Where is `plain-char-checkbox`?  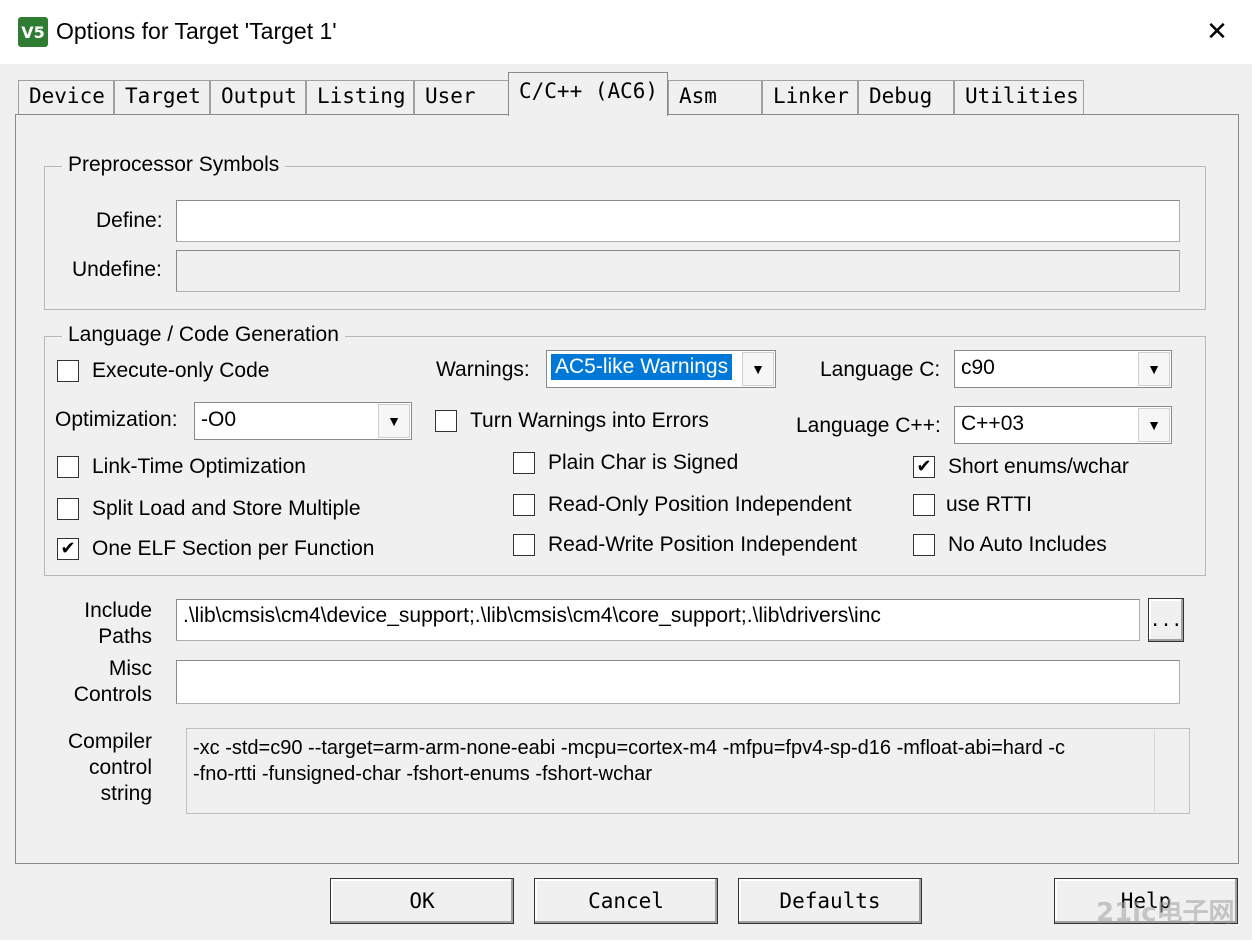
plain-char-checkbox is located at coordinates (524, 463).